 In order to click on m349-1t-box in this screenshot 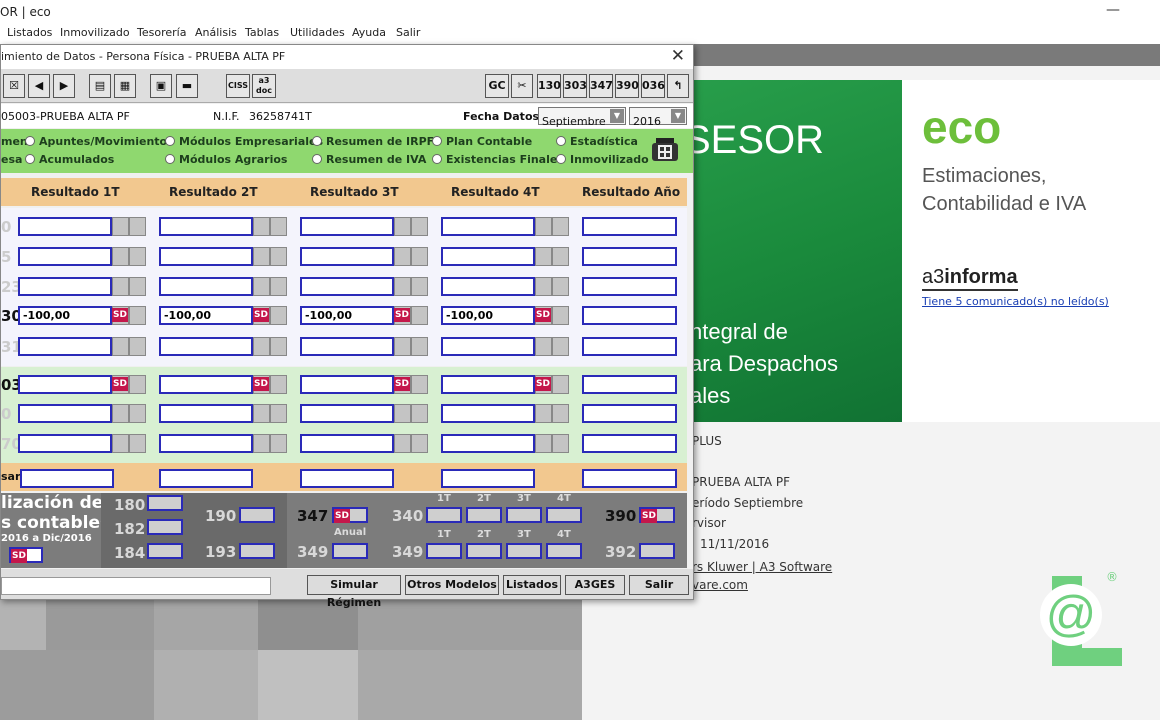, I will do `click(444, 551)`.